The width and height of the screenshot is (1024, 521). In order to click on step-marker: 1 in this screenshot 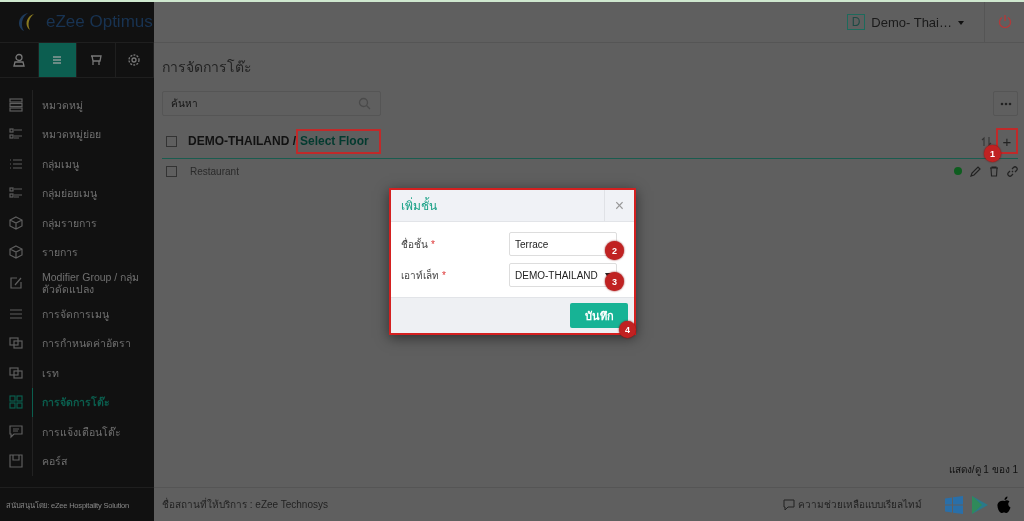, I will do `click(992, 153)`.